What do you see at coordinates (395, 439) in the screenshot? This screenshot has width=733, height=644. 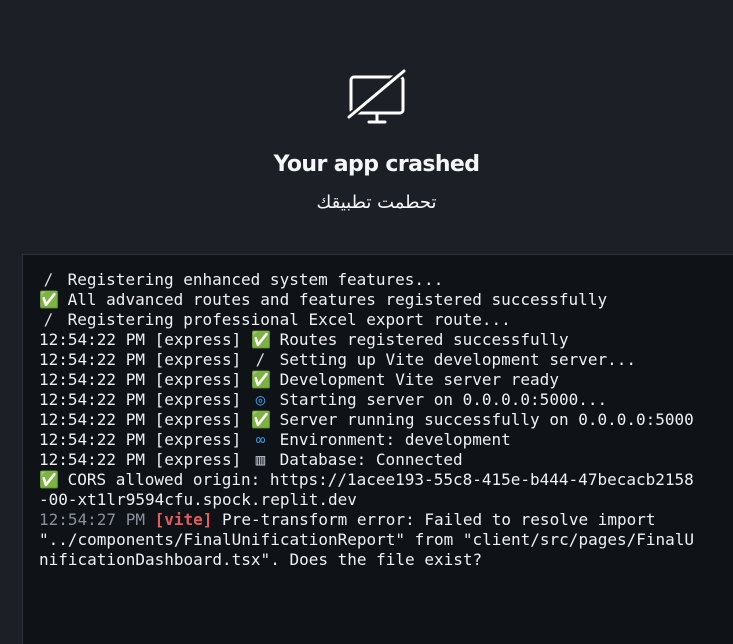 I see `log-message: Environment: development` at bounding box center [395, 439].